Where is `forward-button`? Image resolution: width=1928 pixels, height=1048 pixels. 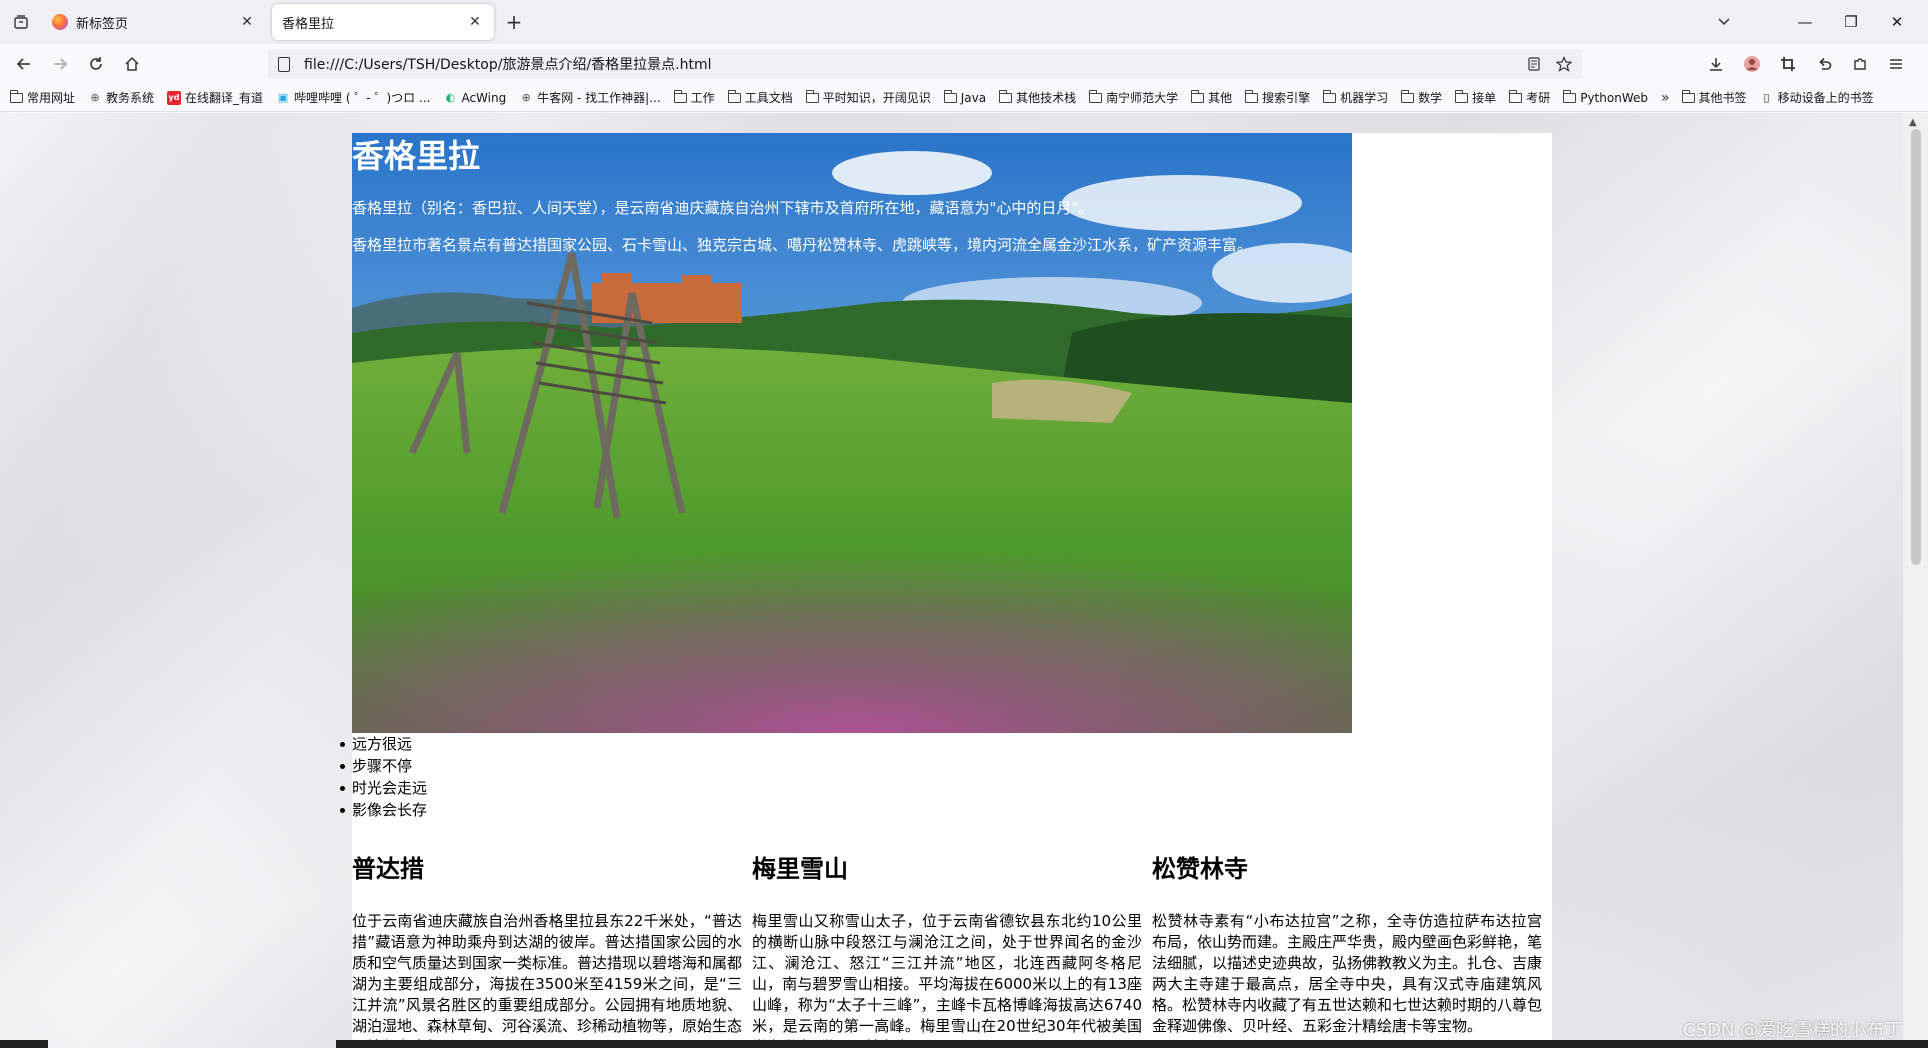
forward-button is located at coordinates (60, 64).